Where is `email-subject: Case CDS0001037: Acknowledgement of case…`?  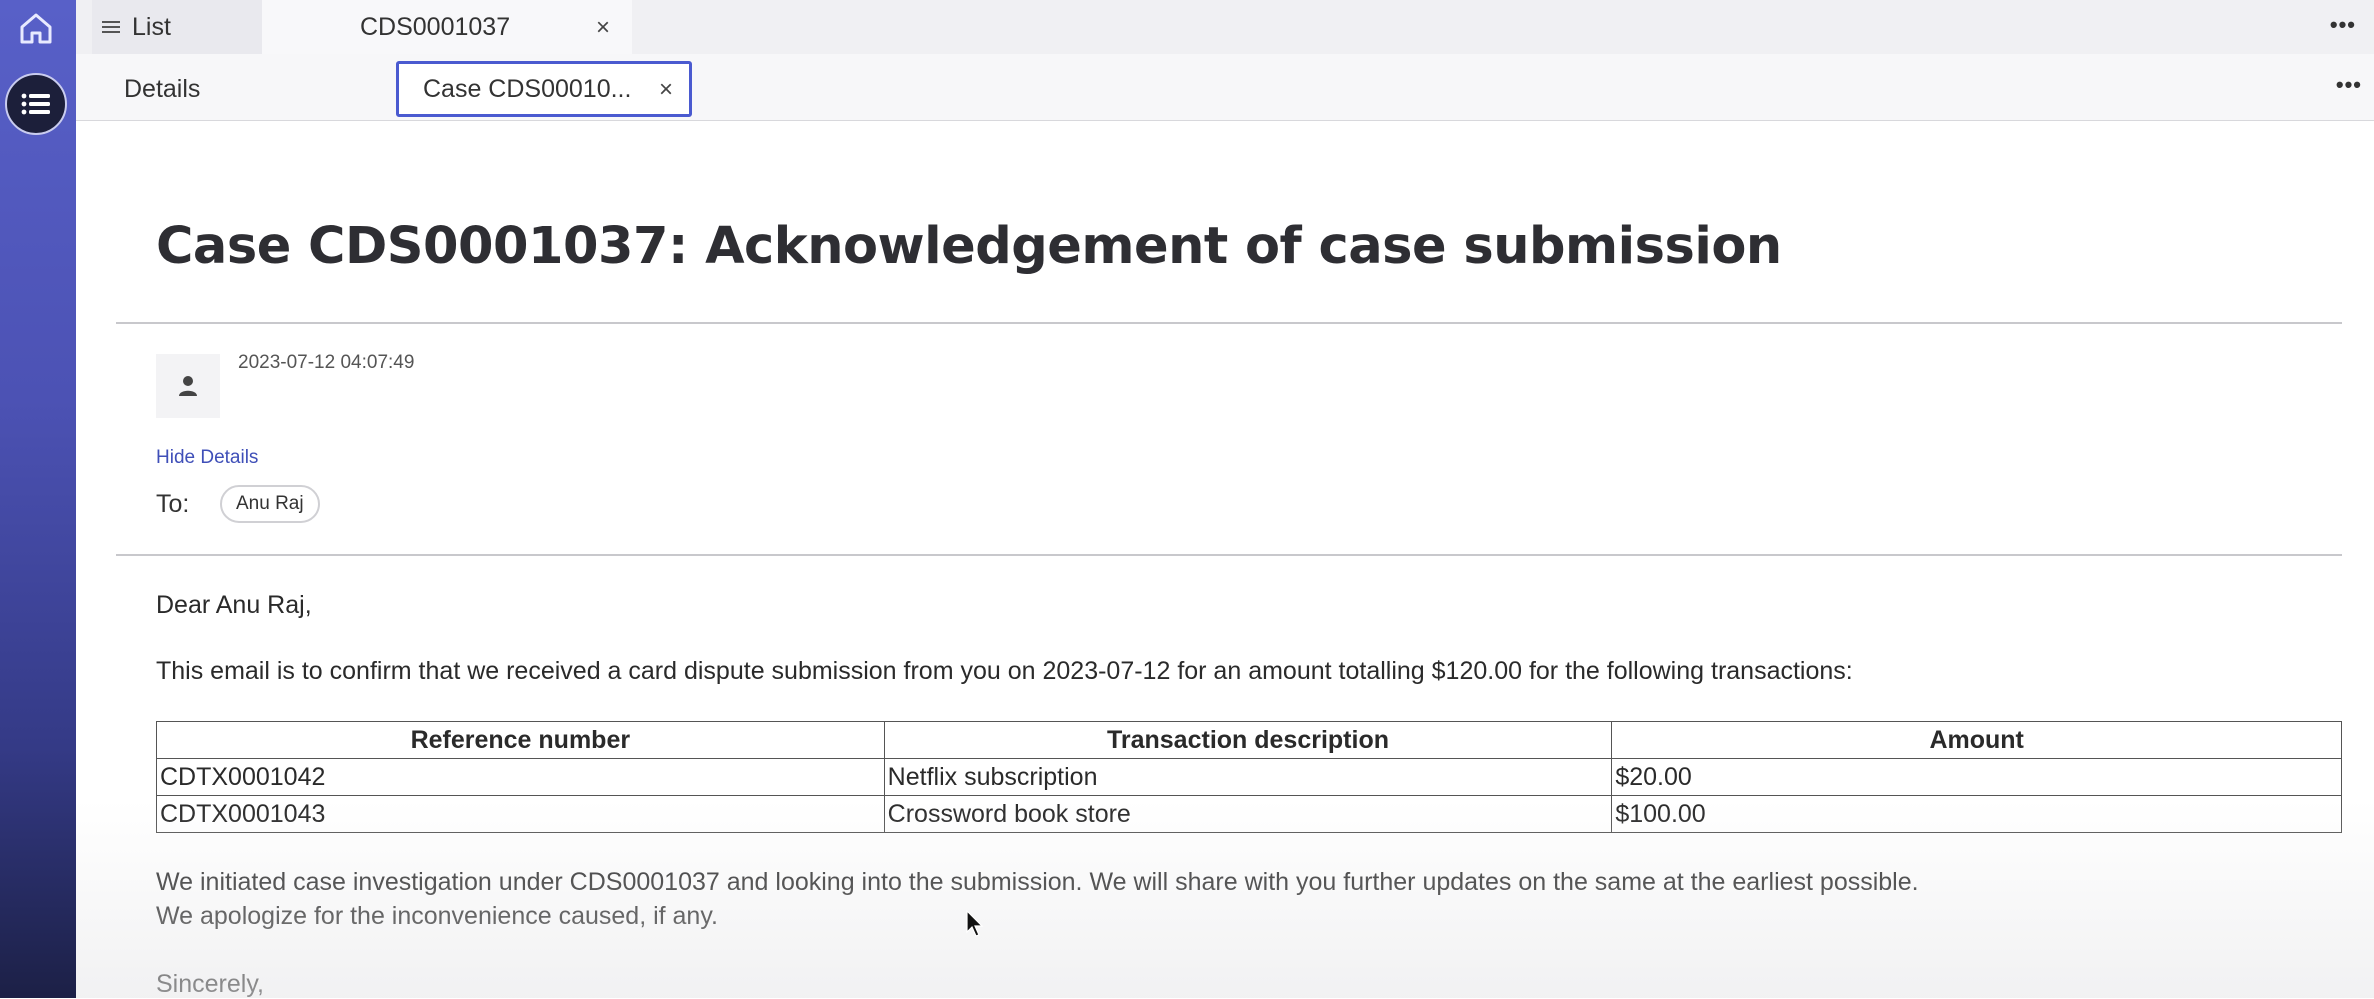 email-subject: Case CDS0001037: Acknowledgement of case… is located at coordinates (969, 246).